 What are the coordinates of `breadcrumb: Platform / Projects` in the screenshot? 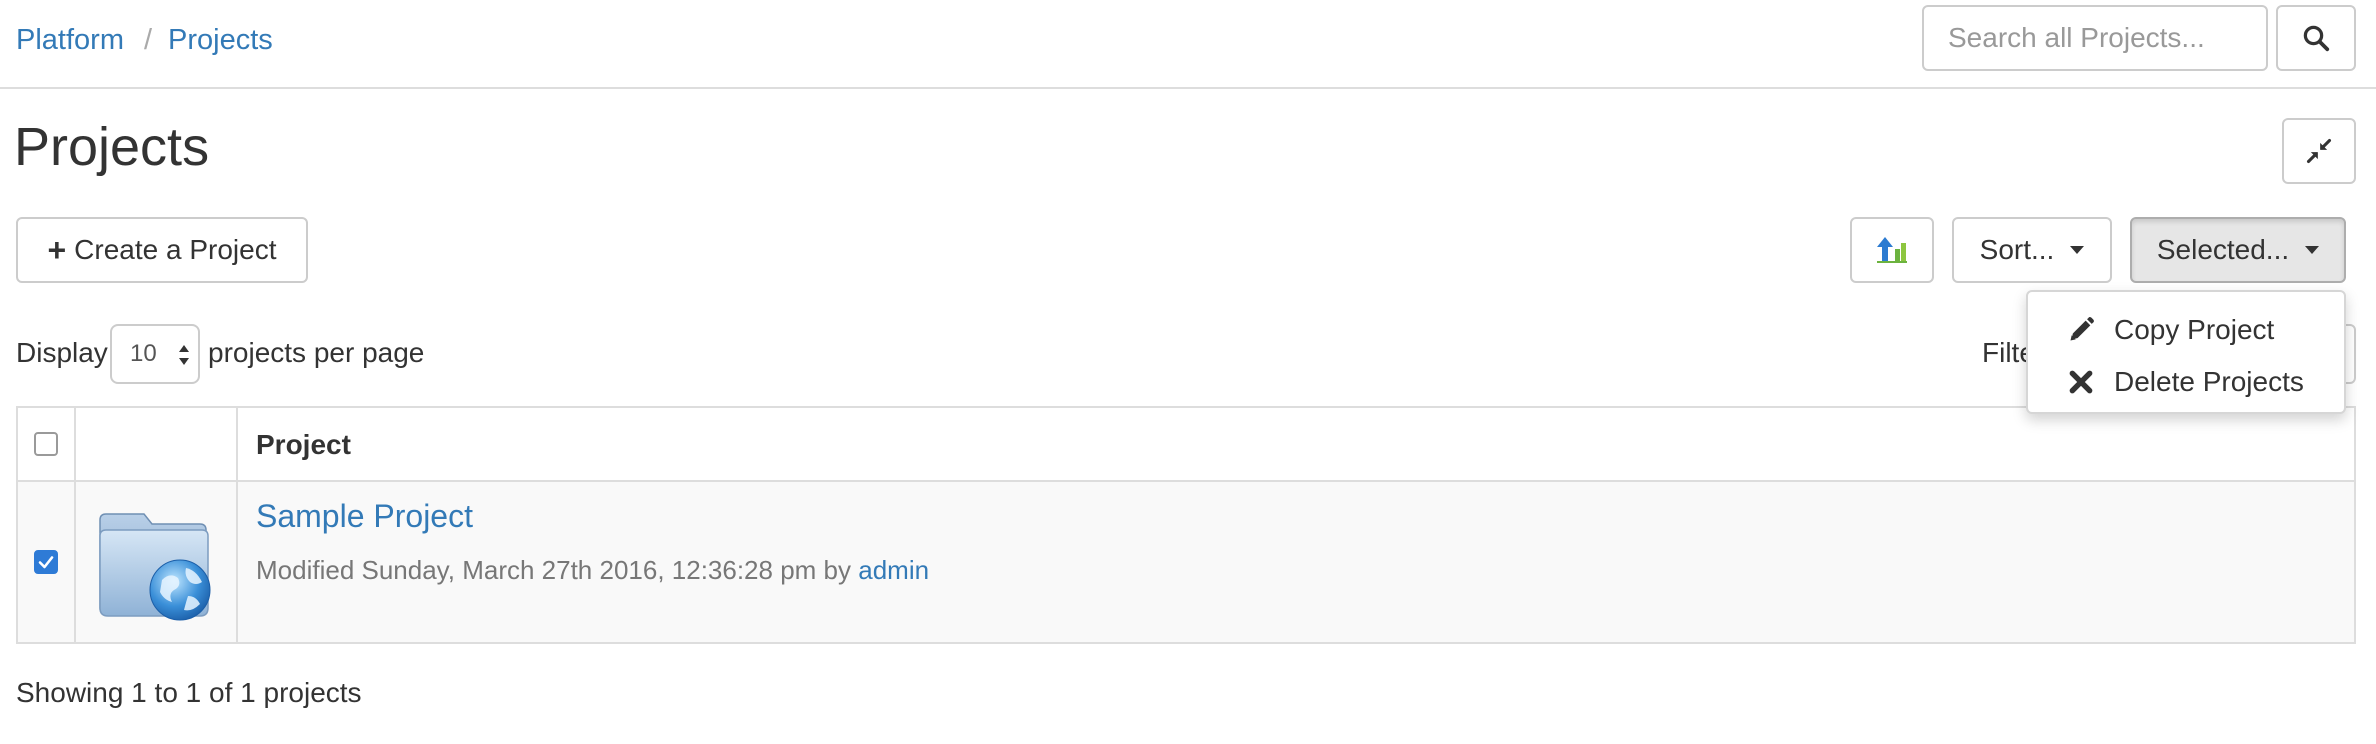 It's located at (144, 40).